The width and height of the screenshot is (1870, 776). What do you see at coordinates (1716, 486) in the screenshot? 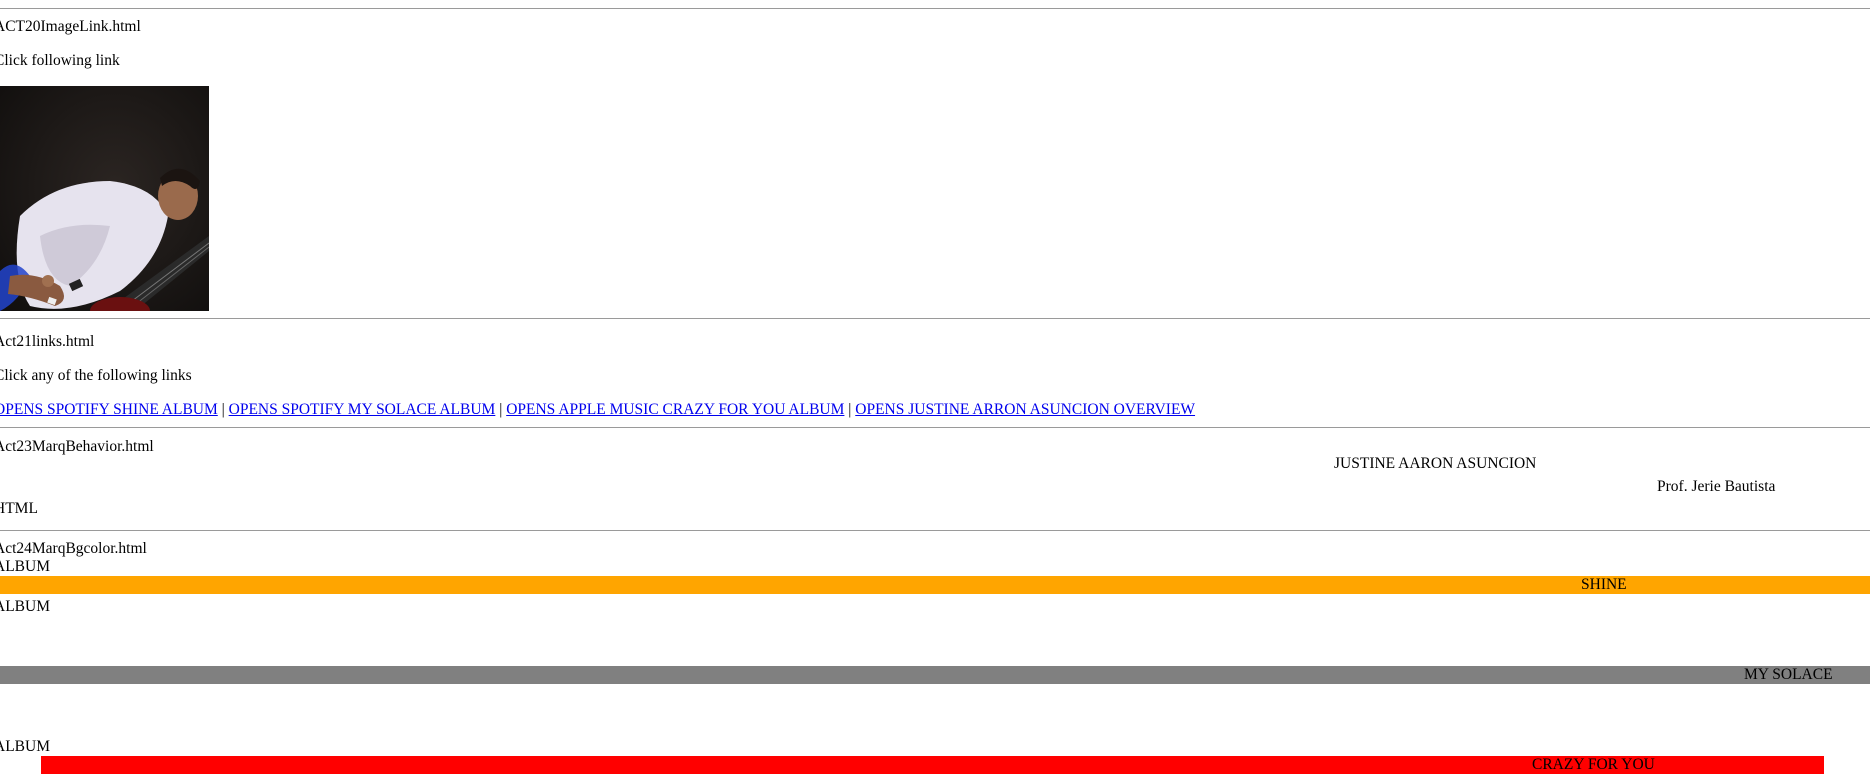
I see `marquee-professor-name: Prof. Jerie Bautista` at bounding box center [1716, 486].